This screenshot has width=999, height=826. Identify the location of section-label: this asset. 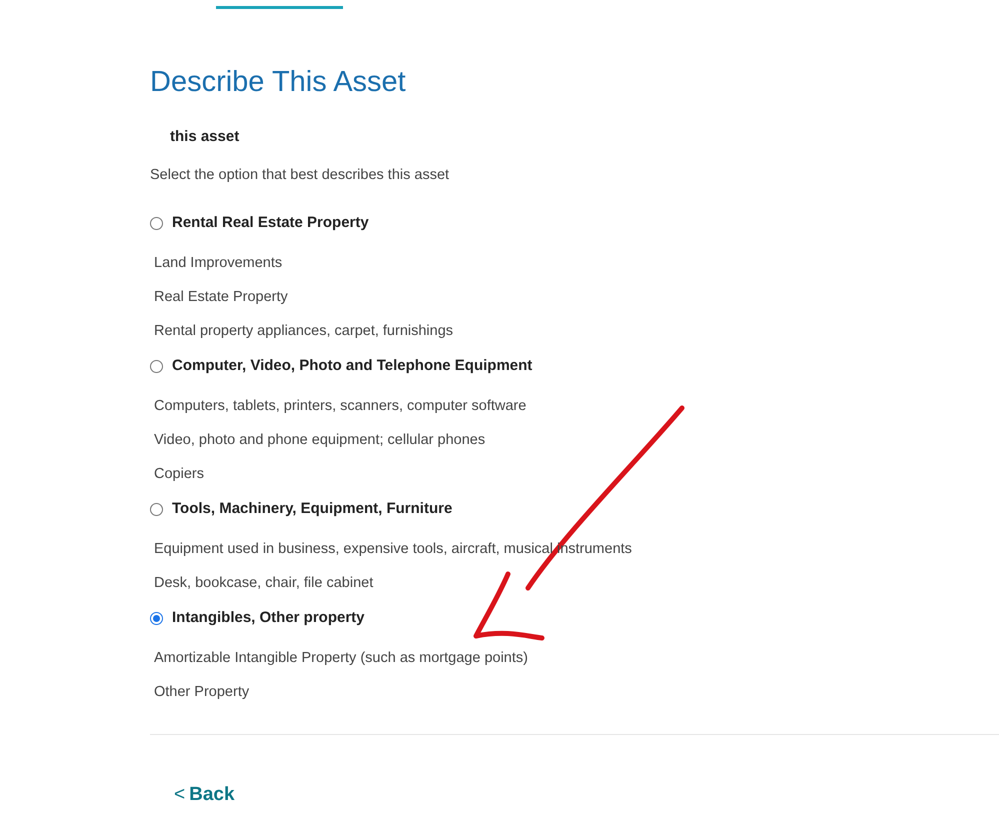
(205, 137).